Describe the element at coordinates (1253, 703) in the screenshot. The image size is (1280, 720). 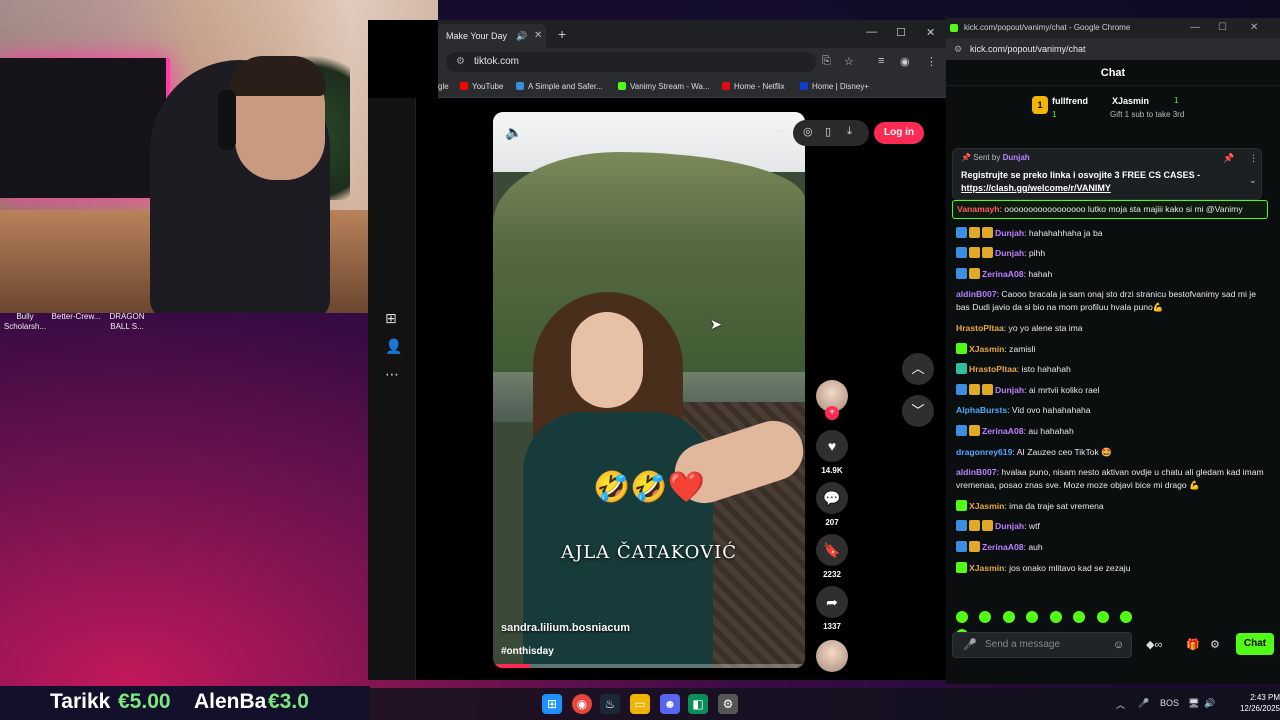
I see `taskbar-clock: 2:43 PM 12/26/2025` at that location.